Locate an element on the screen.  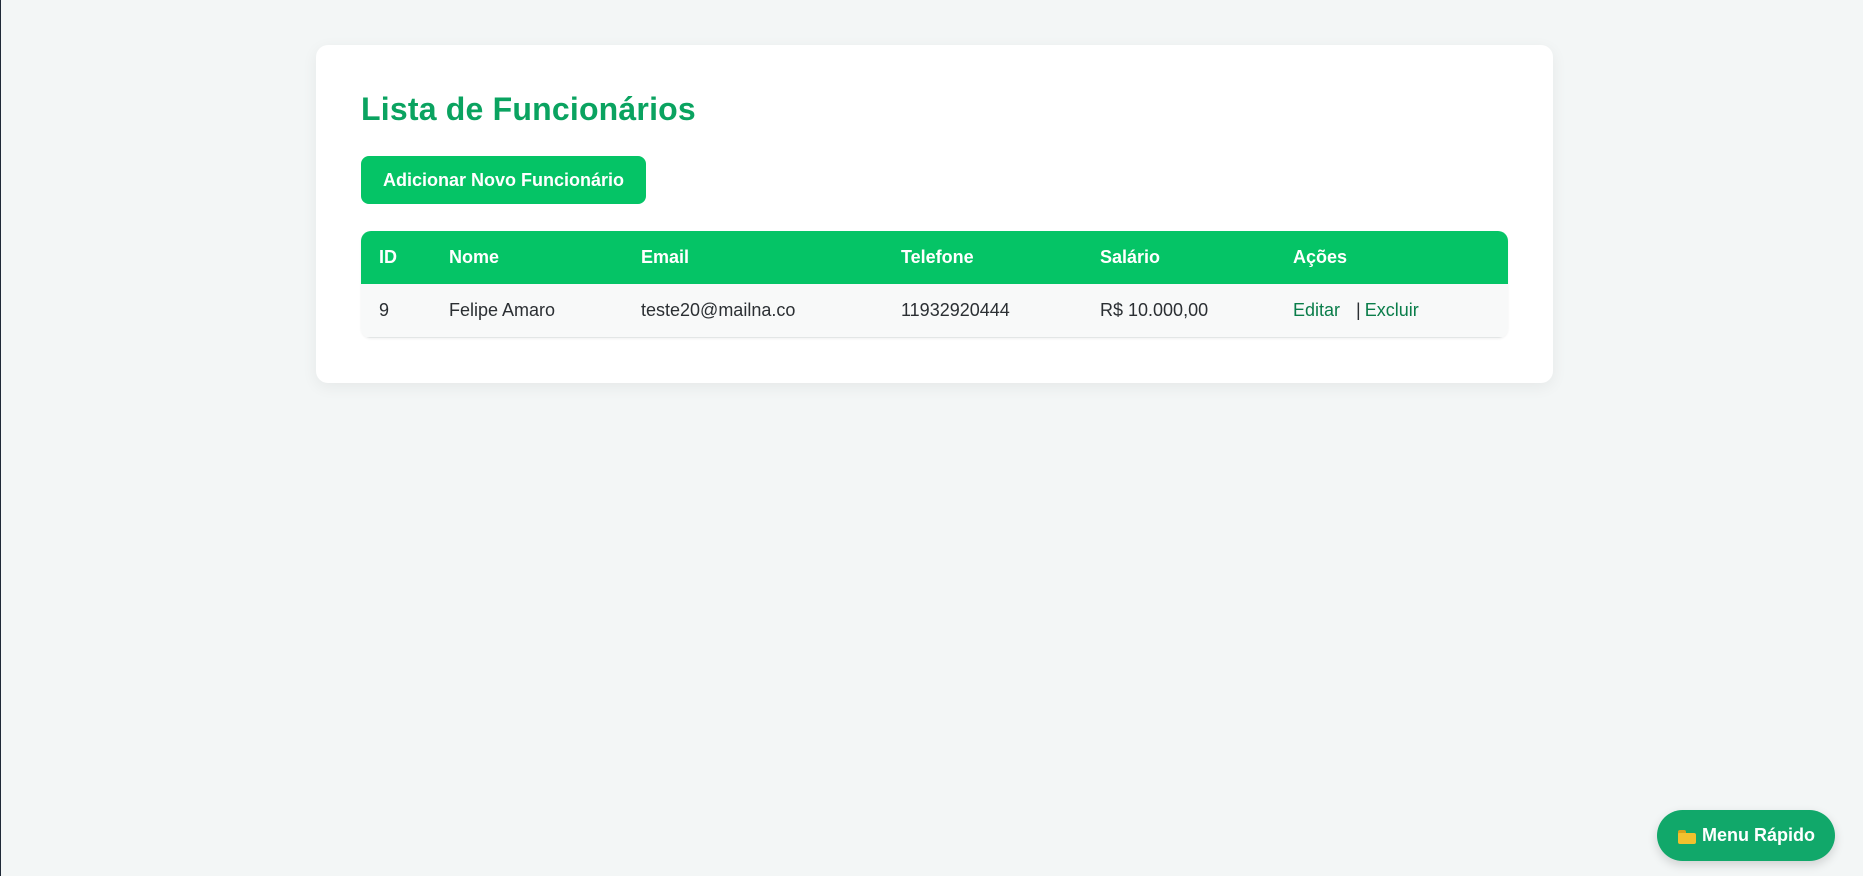
delete-link: Excluir is located at coordinates (1392, 310).